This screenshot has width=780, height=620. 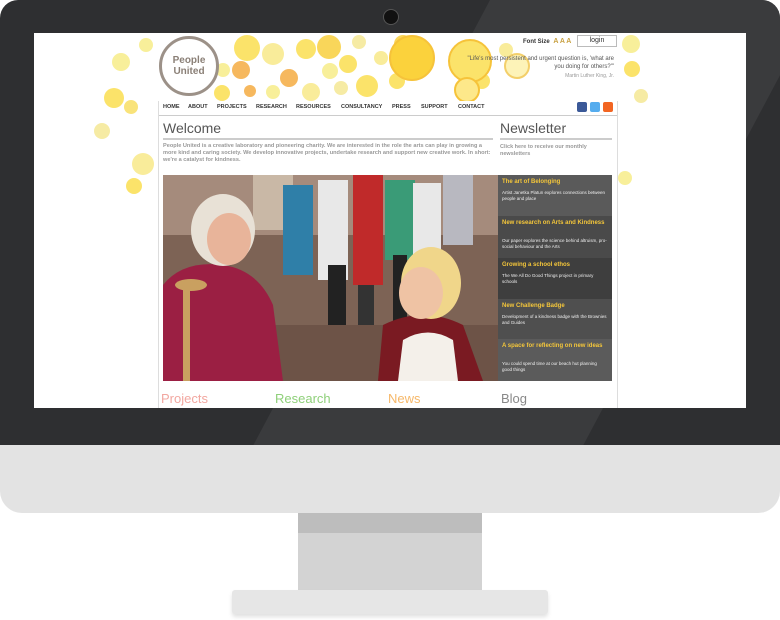 I want to click on logo-line-1: People, so click(x=189, y=60).